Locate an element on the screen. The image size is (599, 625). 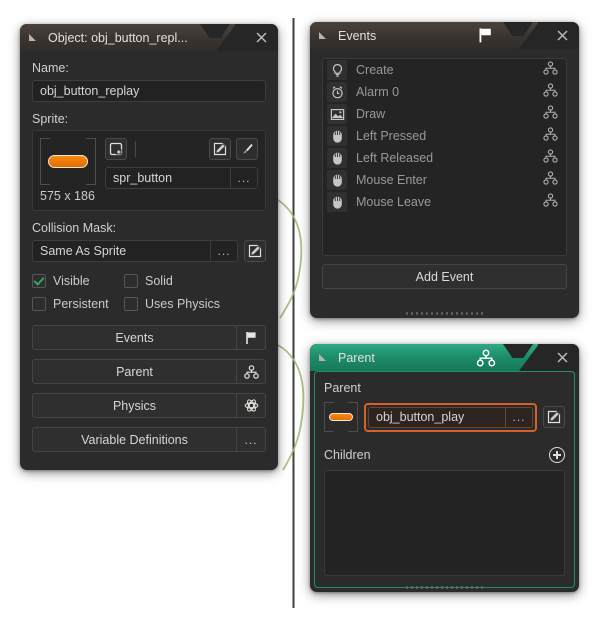
solid-checkbox-box is located at coordinates (131, 281).